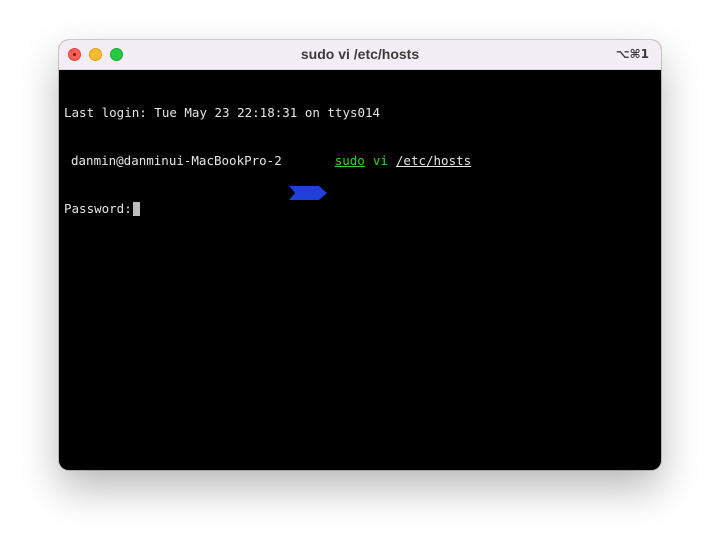  What do you see at coordinates (360, 209) in the screenshot?
I see `password-line: Password:` at bounding box center [360, 209].